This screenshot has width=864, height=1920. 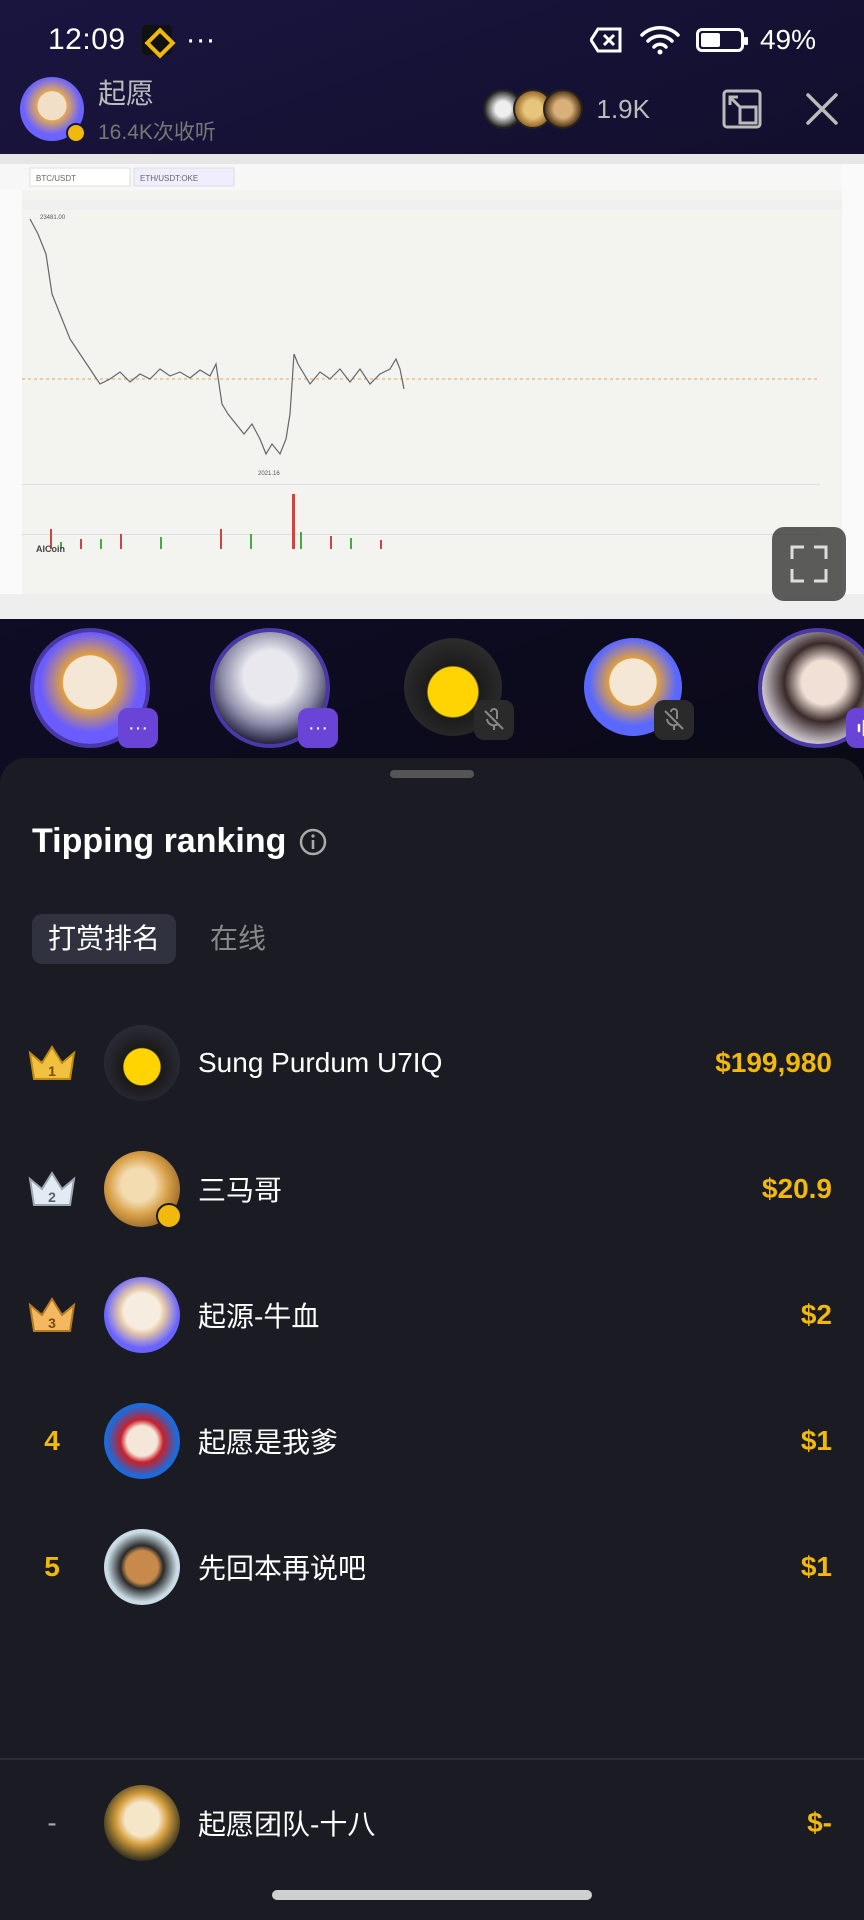 I want to click on live-header: 起愿 16.4K次收听 1.9K, so click(x=432, y=110).